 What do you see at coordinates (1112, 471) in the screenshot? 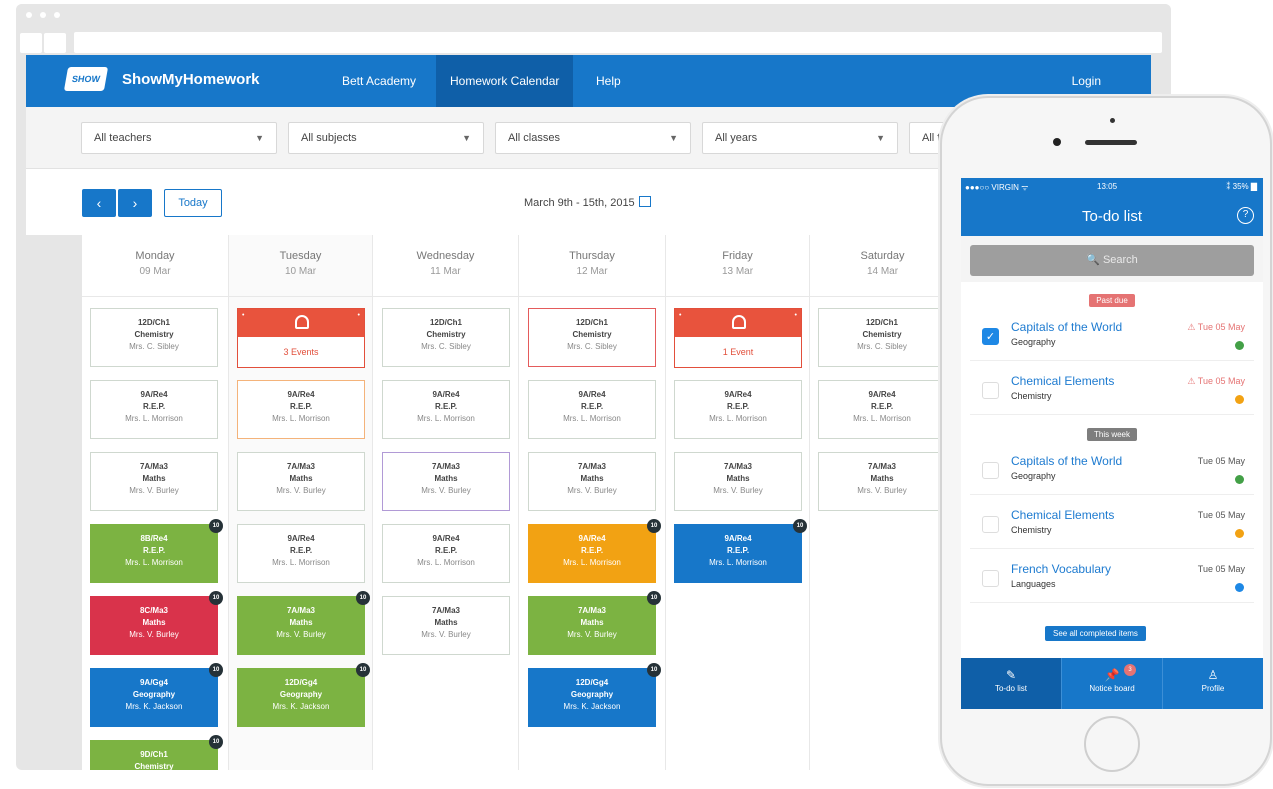
I see `task-item: Capitals of the World Geography Tue 05 May` at bounding box center [1112, 471].